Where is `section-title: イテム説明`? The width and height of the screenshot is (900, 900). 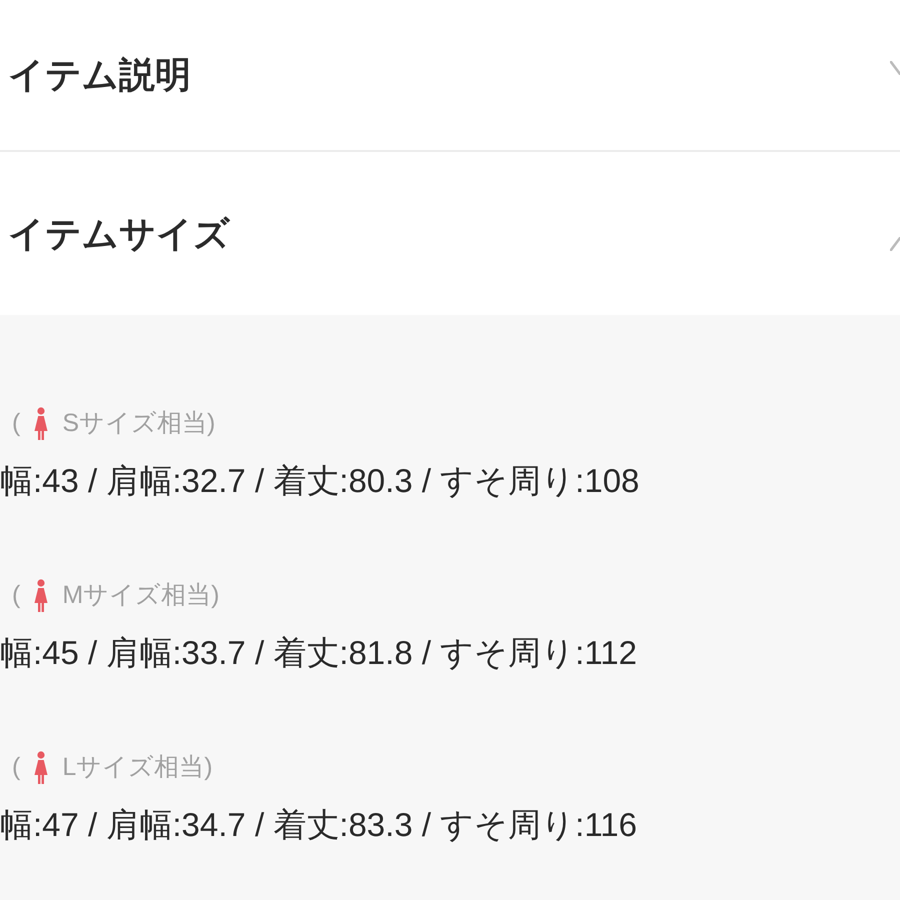
section-title: イテム説明 is located at coordinates (99, 75).